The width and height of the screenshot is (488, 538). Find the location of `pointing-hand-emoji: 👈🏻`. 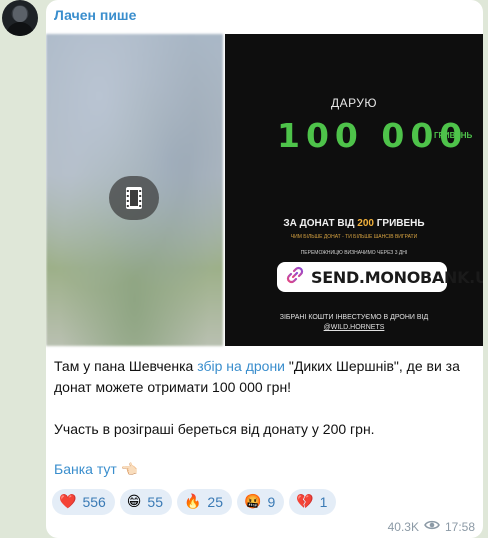

pointing-hand-emoji: 👈🏻 is located at coordinates (129, 470).